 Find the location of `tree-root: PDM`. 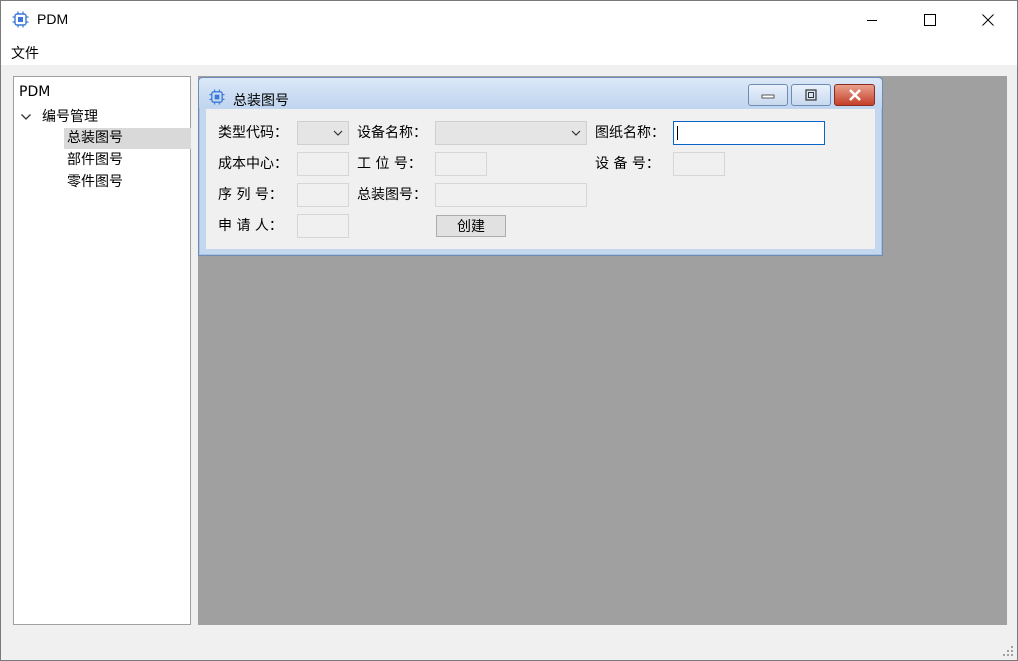

tree-root: PDM is located at coordinates (34, 92).